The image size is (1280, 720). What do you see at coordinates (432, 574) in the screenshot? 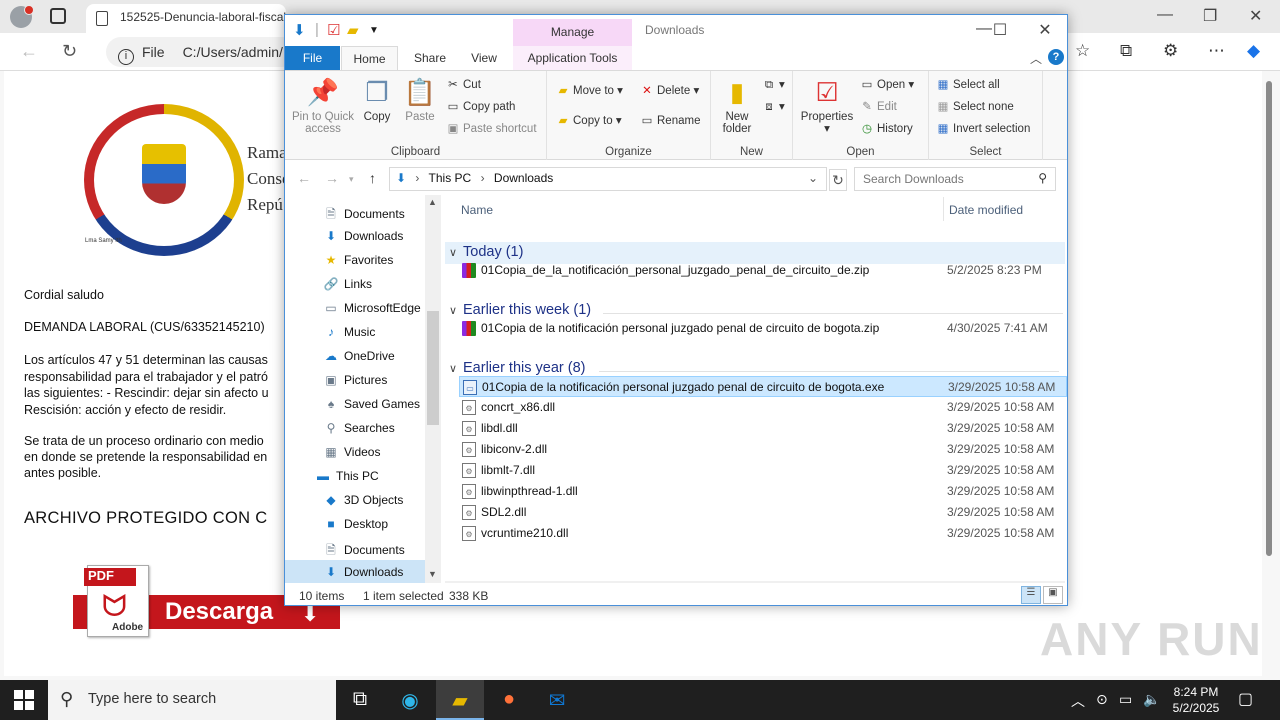
I see `scroll-down-icon: ▼` at bounding box center [432, 574].